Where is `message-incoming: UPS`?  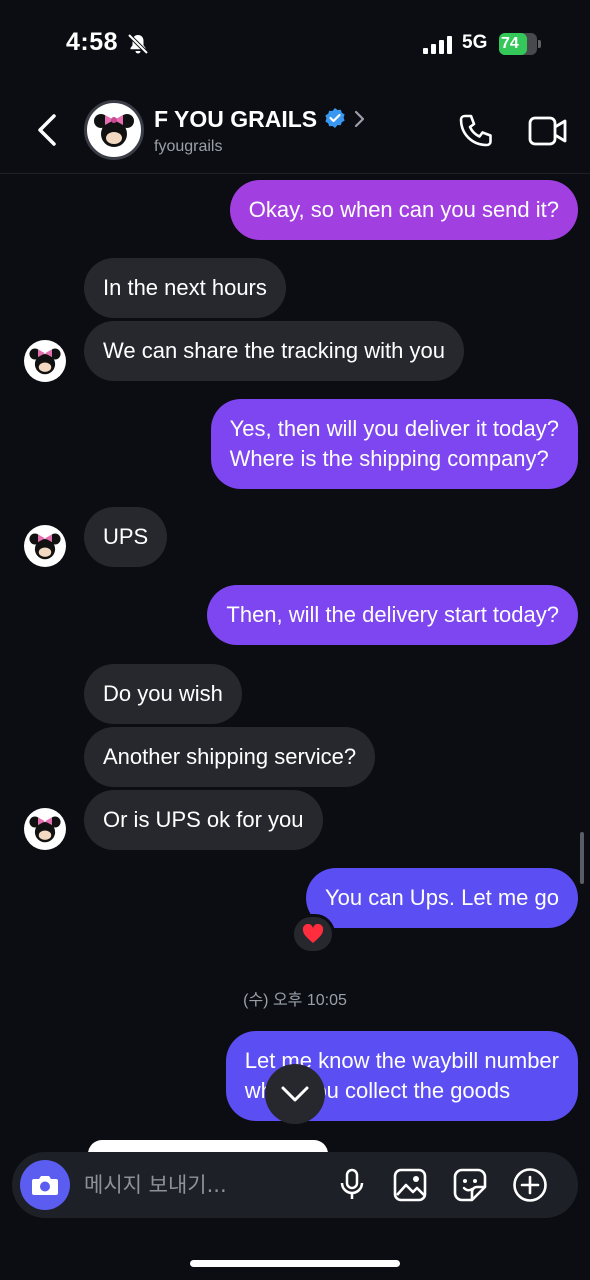
message-incoming: UPS is located at coordinates (126, 537).